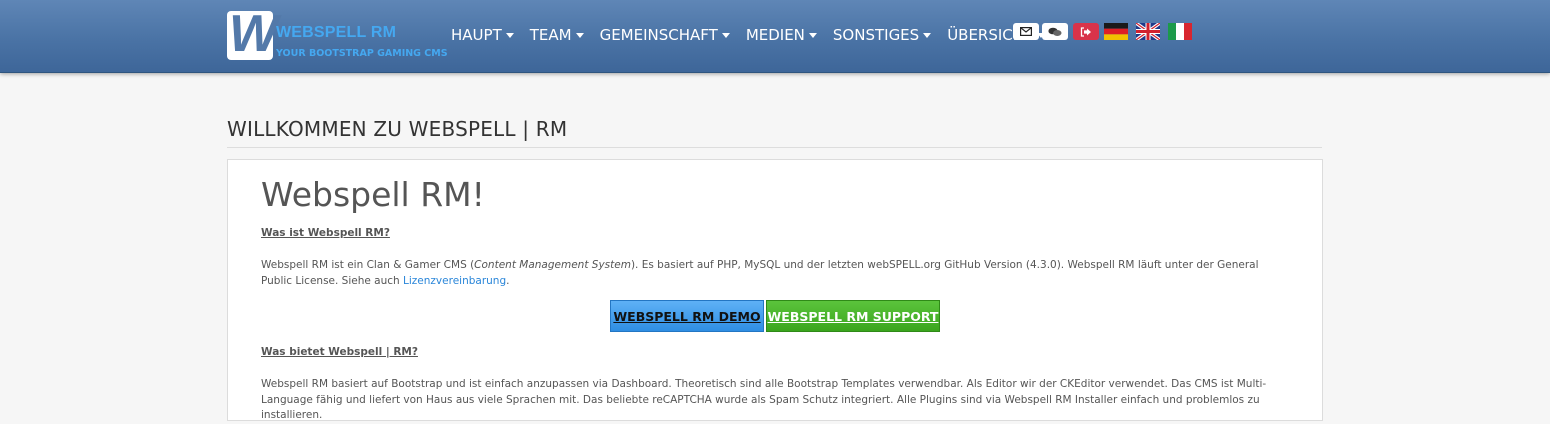 The image size is (1550, 424). I want to click on chat-icon, so click(1055, 31).